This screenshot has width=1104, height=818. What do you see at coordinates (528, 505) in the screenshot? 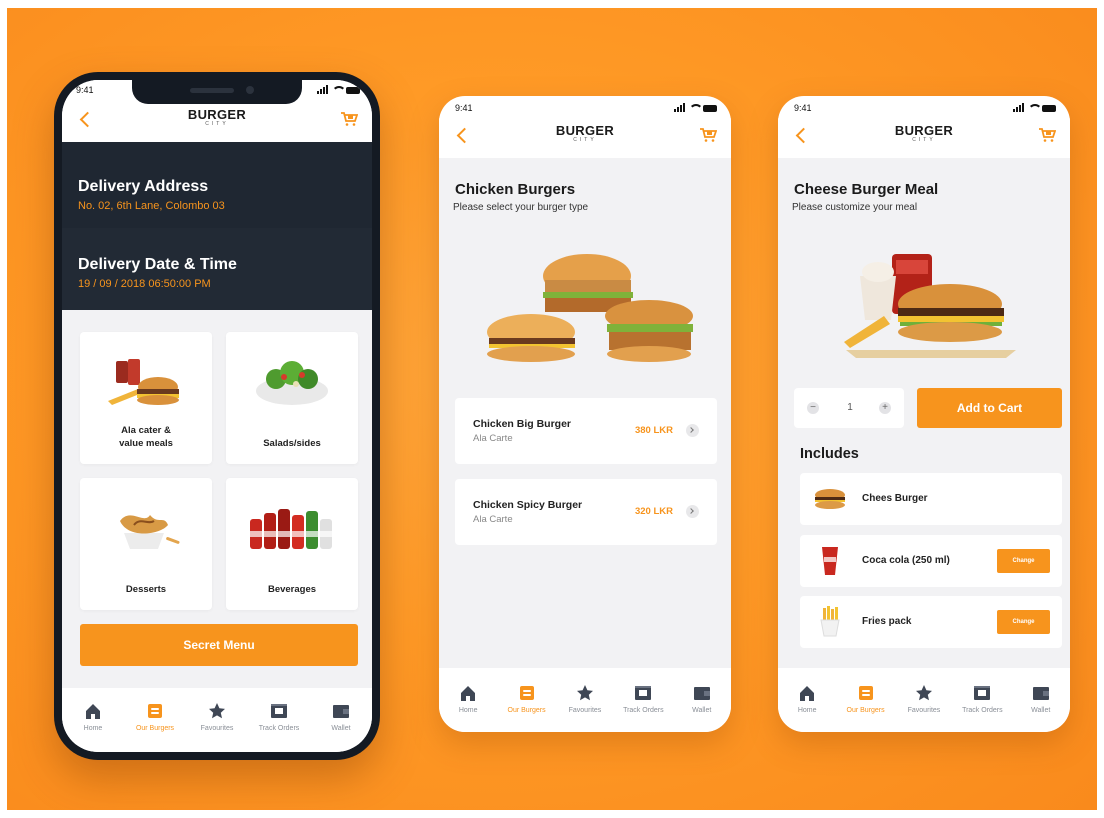
I see `burger-name: Chicken Spicy Burger` at bounding box center [528, 505].